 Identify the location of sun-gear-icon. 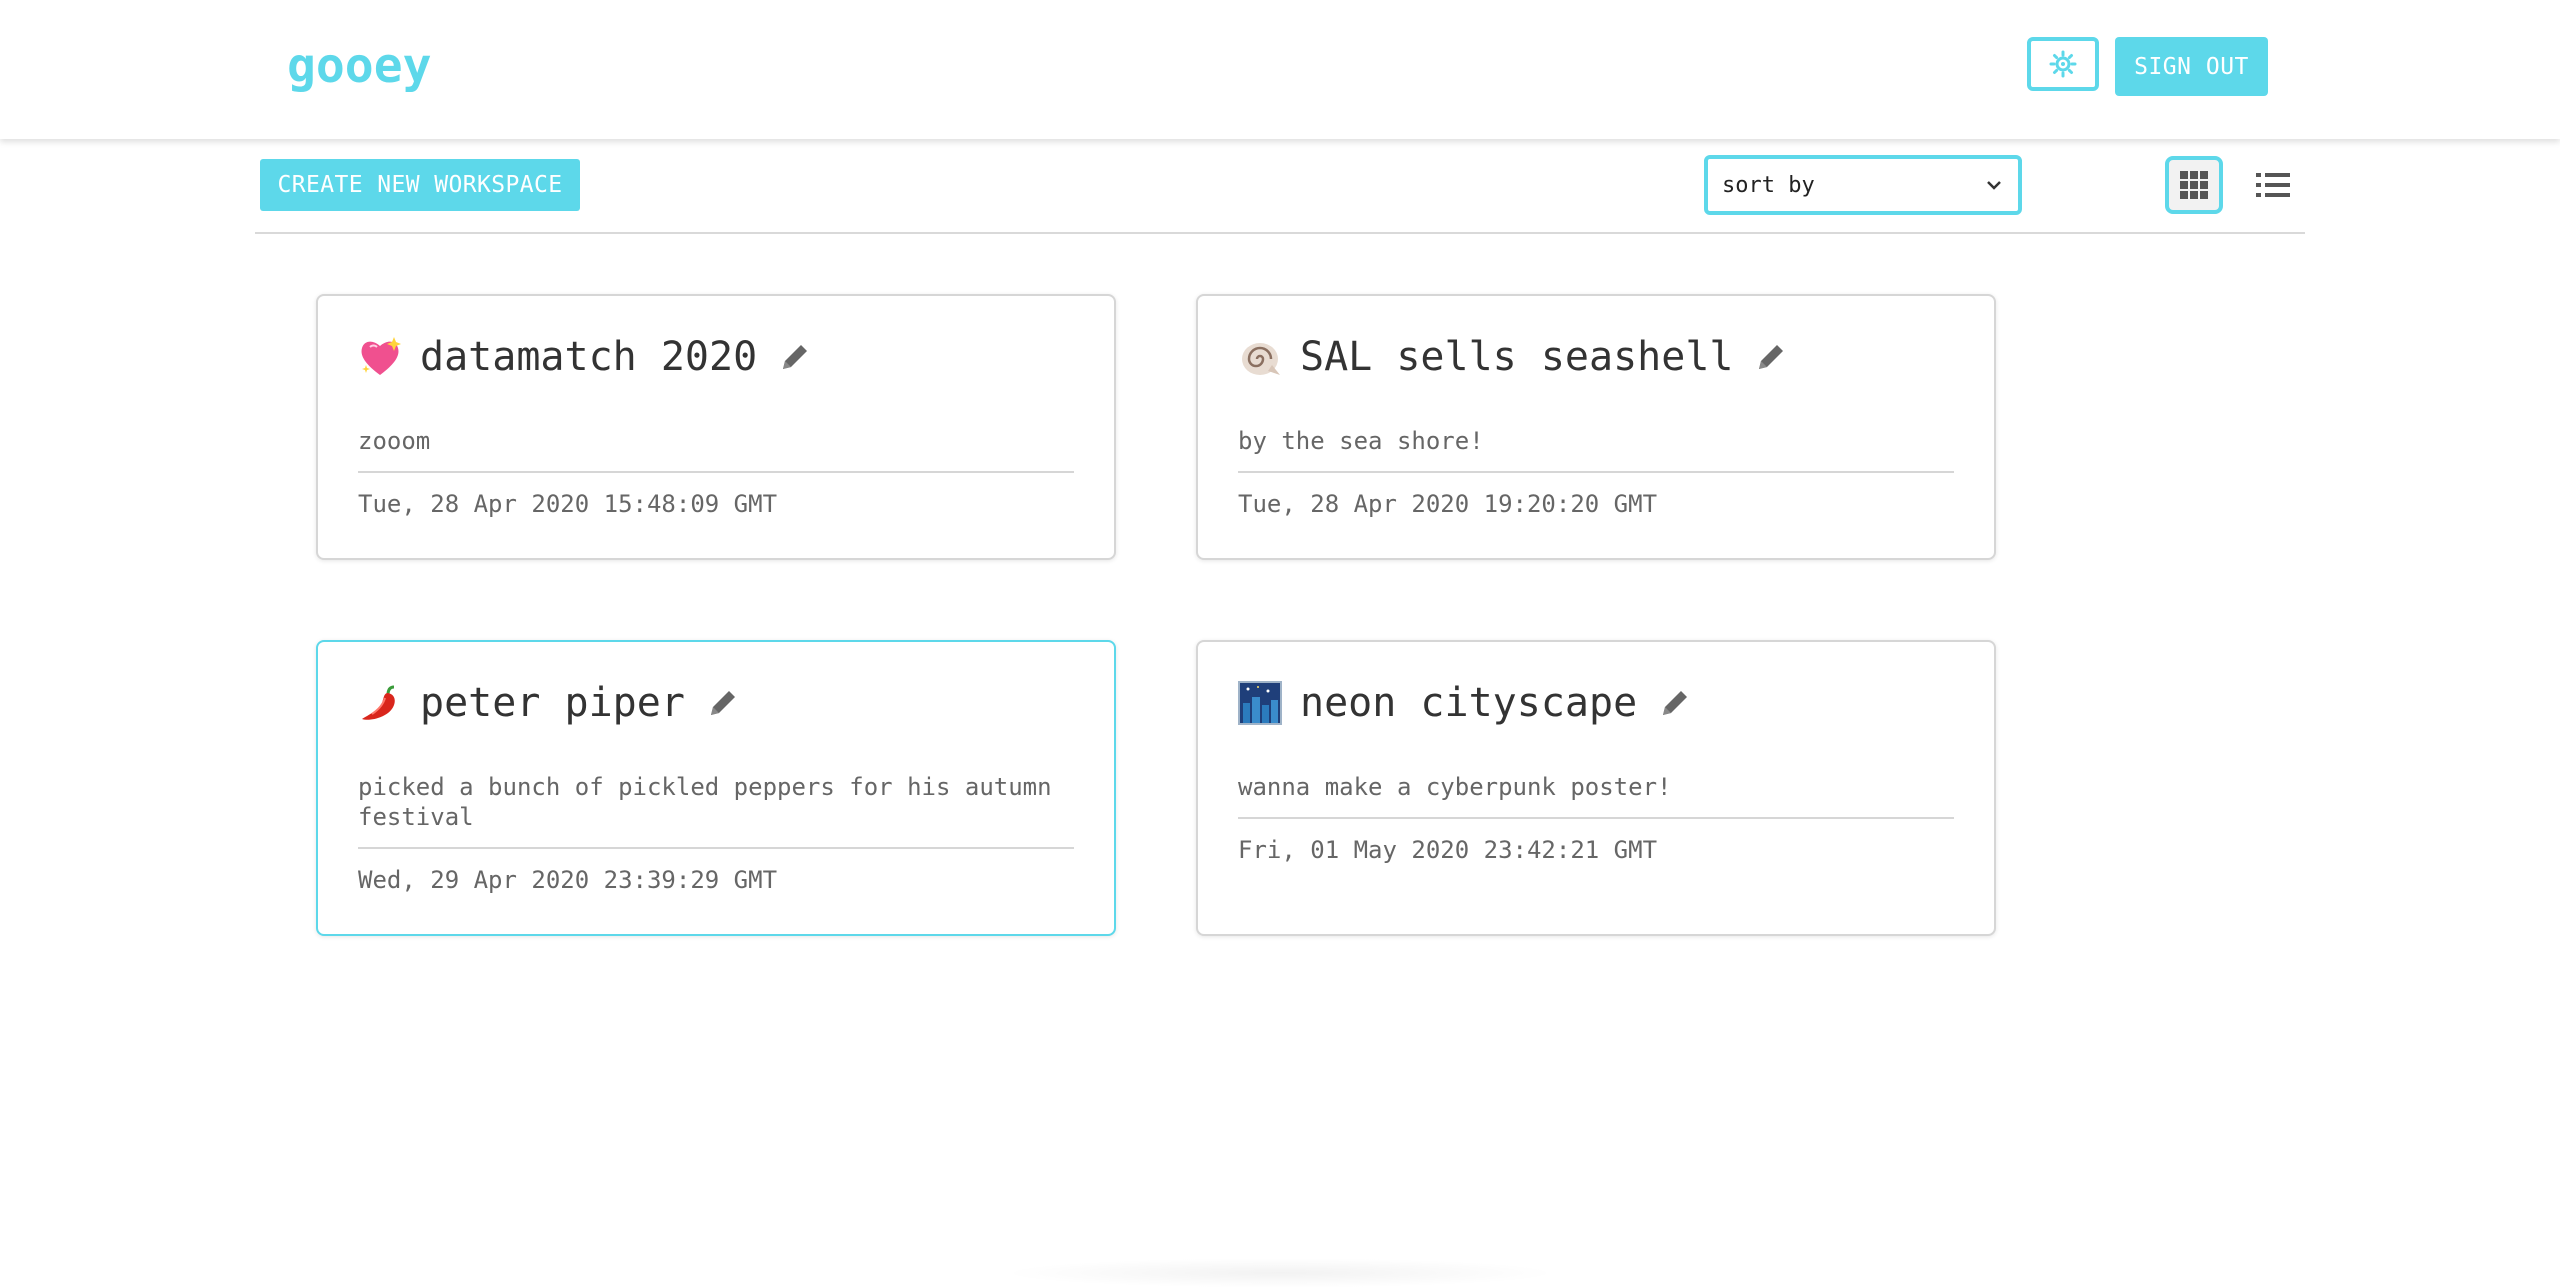
(2063, 64).